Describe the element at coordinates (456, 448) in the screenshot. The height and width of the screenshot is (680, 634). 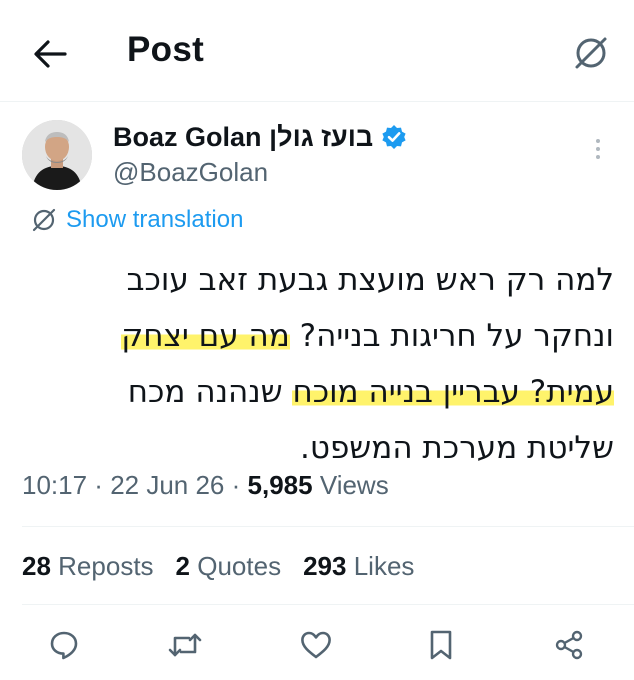
I see `tweet-text-segment: שליטת מערכת המשפט.` at that location.